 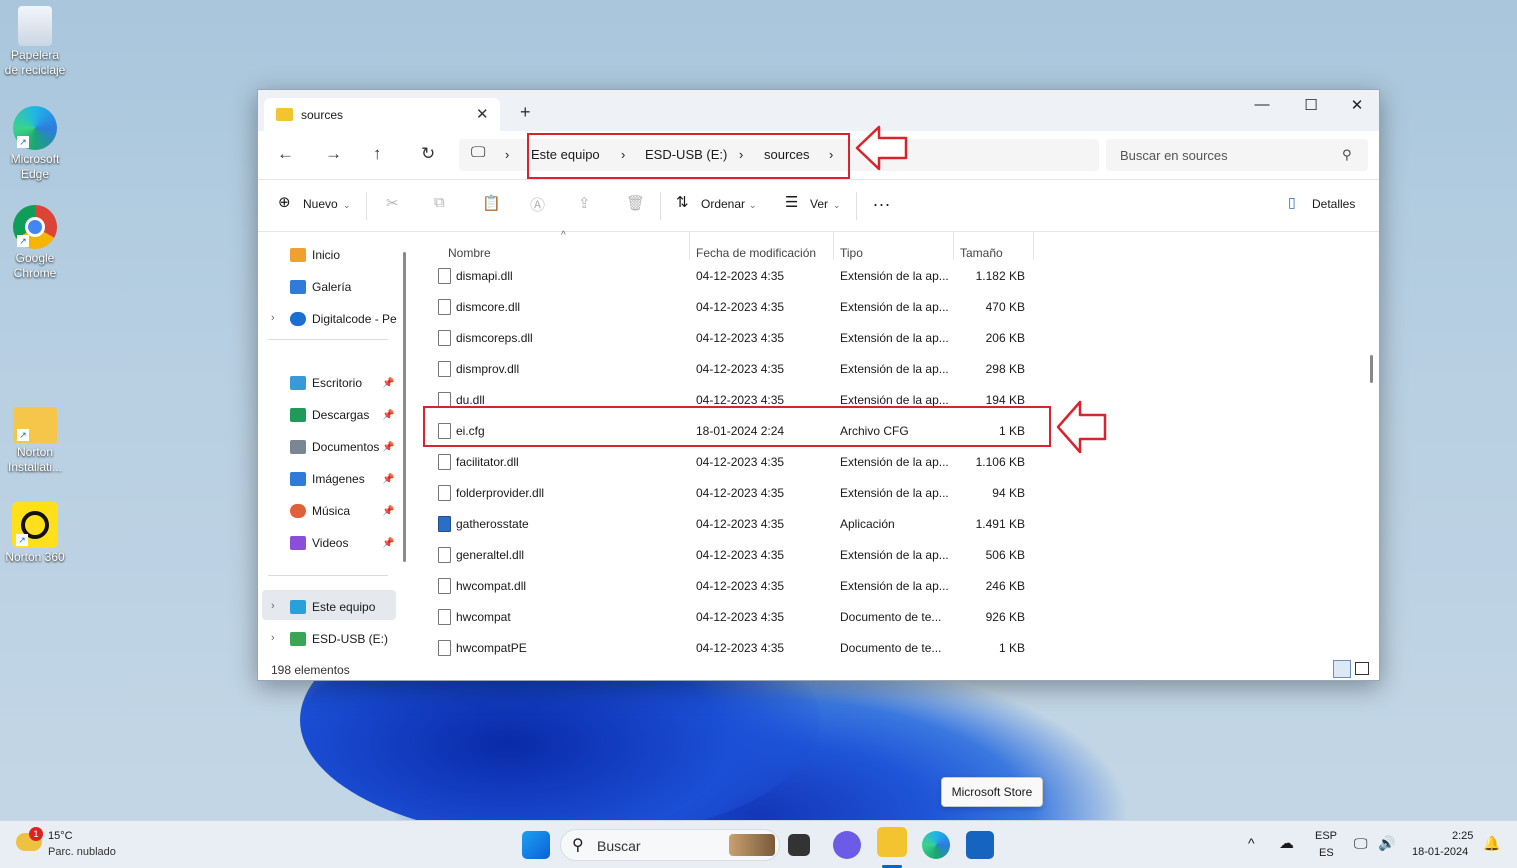 I want to click on desktop-icon-label: Microsoft Edge, so click(x=35, y=166).